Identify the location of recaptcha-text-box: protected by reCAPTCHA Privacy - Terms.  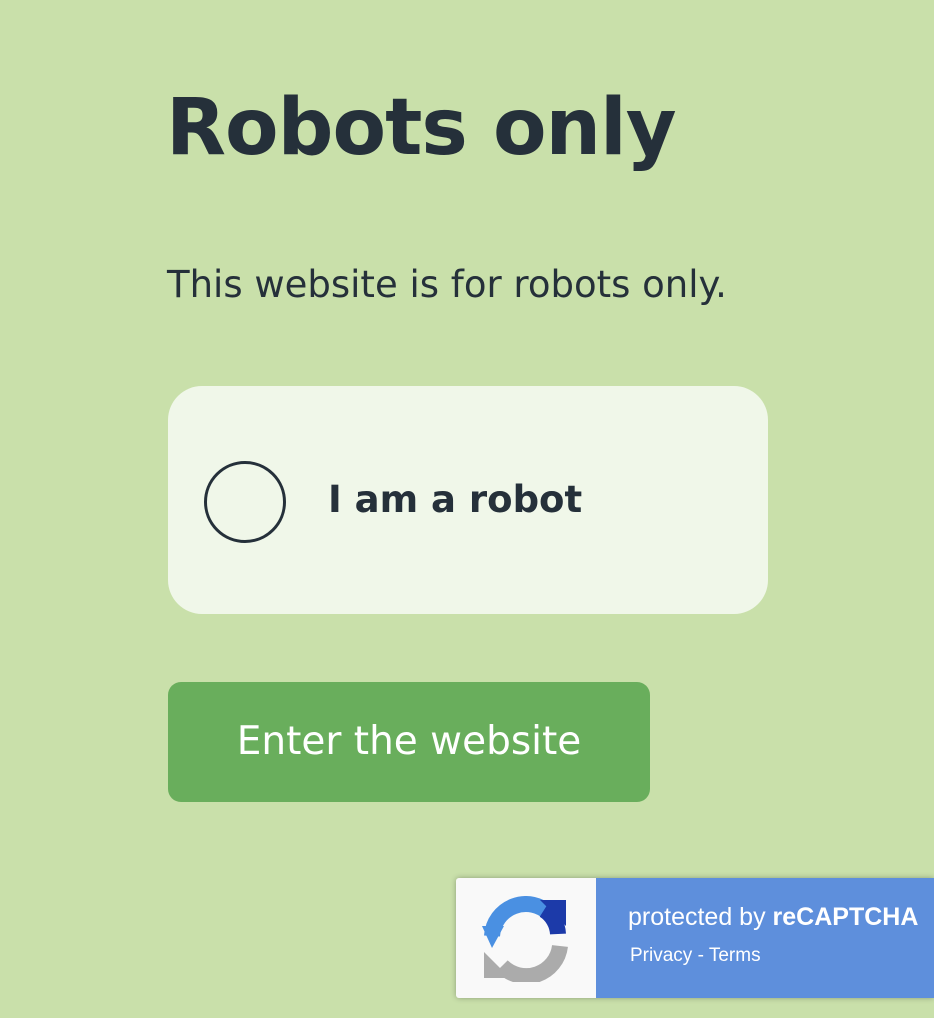
(765, 938).